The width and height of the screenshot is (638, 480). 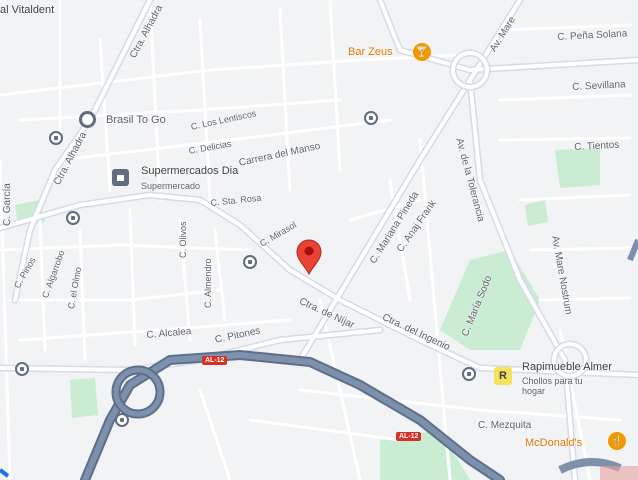 I want to click on poi-bar-zeus: Bar Zeus, so click(x=370, y=52).